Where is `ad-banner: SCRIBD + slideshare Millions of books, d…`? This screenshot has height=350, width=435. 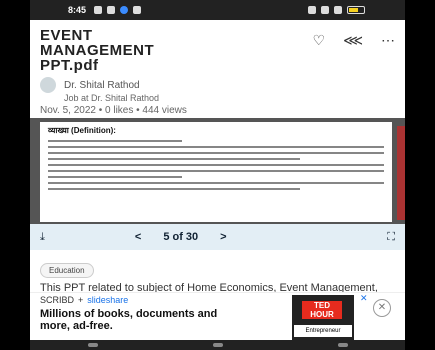
ad-banner: SCRIBD + slideshare Millions of books, d… is located at coordinates (217, 318).